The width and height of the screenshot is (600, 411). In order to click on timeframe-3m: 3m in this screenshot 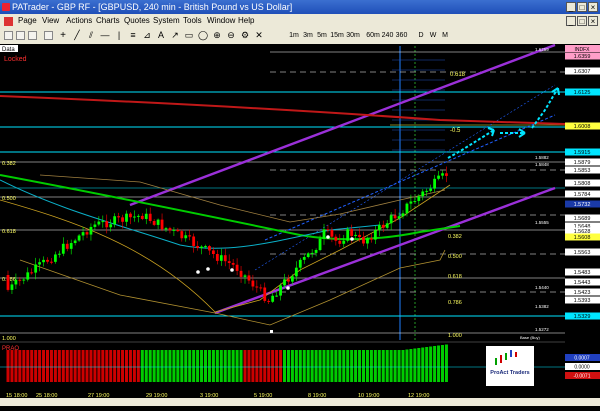, I will do `click(308, 35)`.